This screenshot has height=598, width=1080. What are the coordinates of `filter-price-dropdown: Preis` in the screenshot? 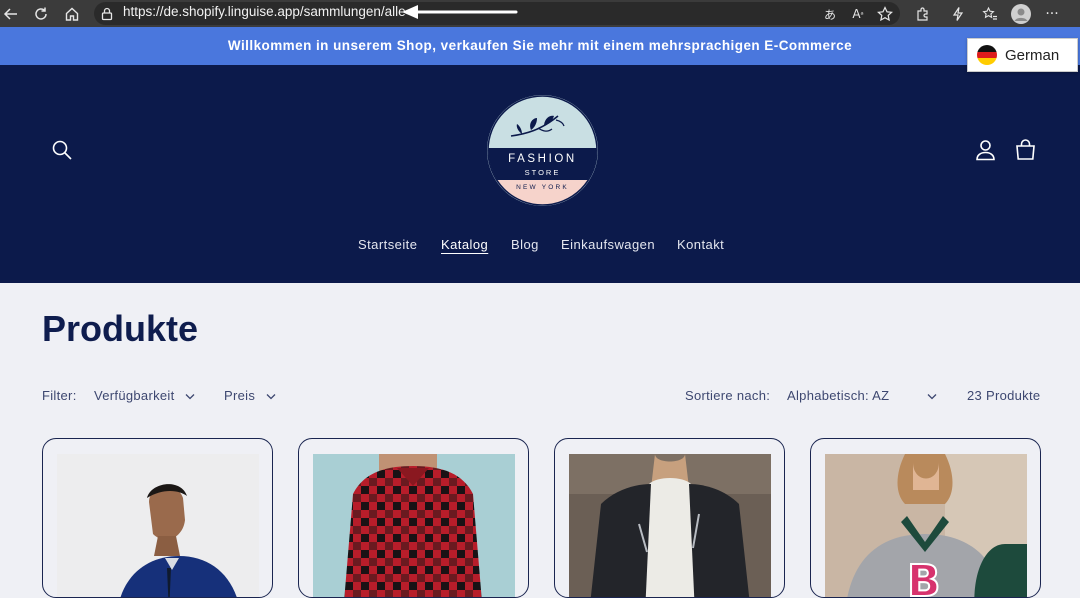 It's located at (250, 395).